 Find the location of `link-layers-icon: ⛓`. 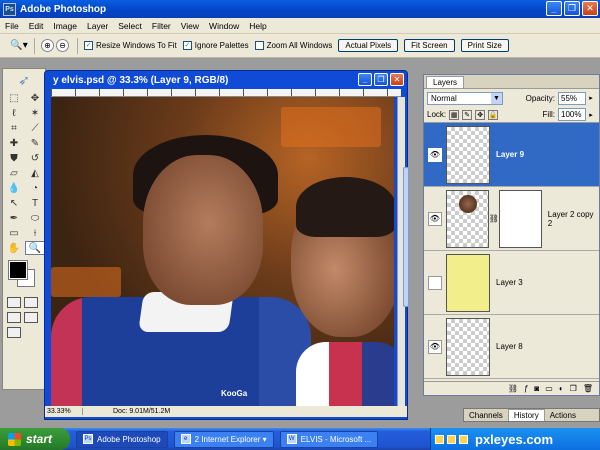

link-layers-icon: ⛓ is located at coordinates (513, 388).